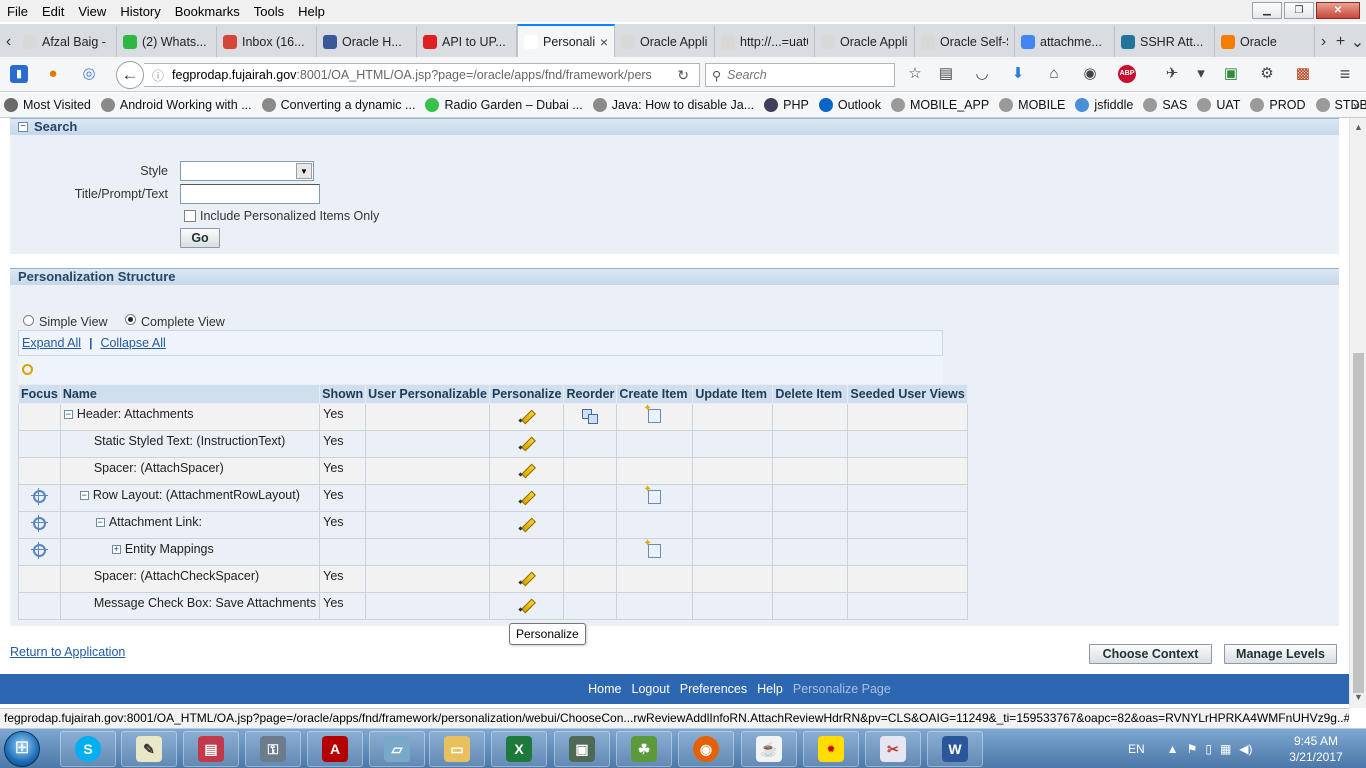  What do you see at coordinates (590, 416) in the screenshot?
I see `reorder-icon` at bounding box center [590, 416].